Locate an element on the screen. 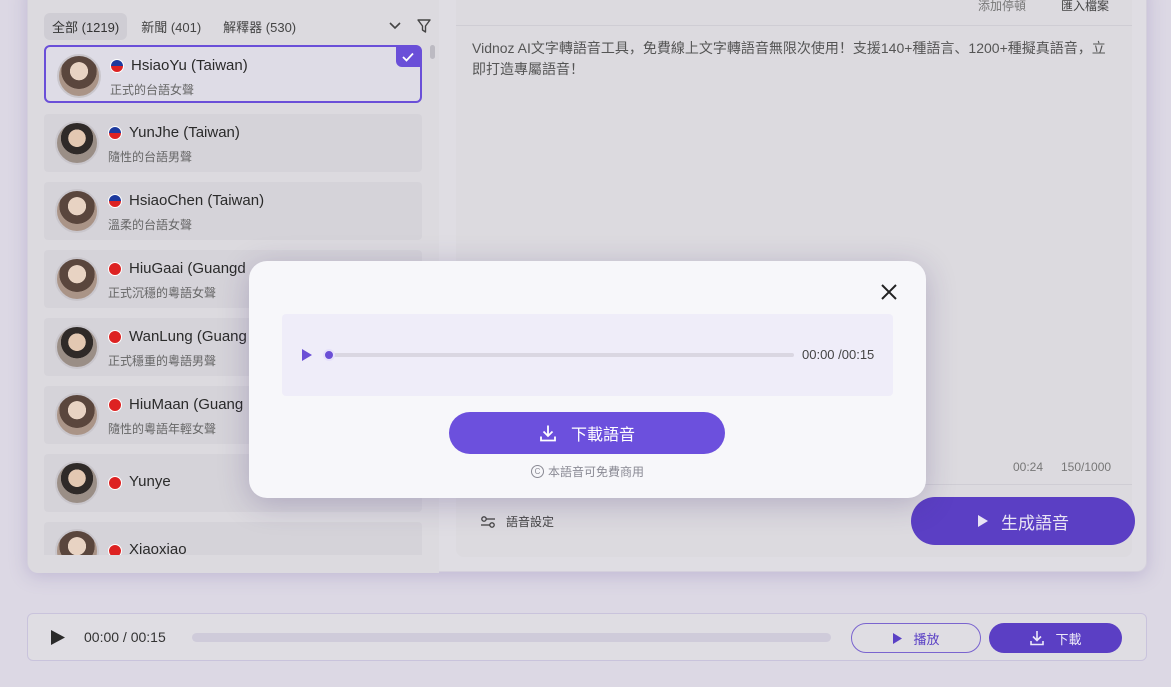 This screenshot has height=687, width=1171. filter-tab-all: 全部 (1219) is located at coordinates (86, 26).